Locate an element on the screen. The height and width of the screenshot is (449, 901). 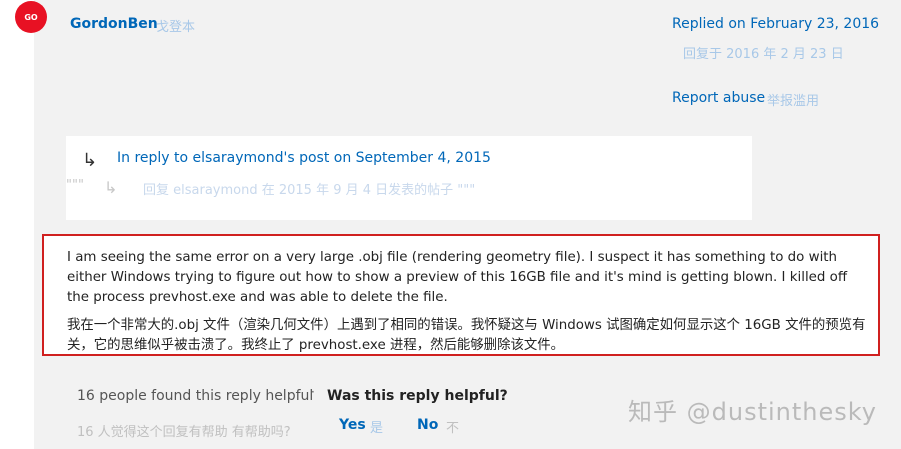
report-abuse-translation: 举报滥用 is located at coordinates (793, 101).